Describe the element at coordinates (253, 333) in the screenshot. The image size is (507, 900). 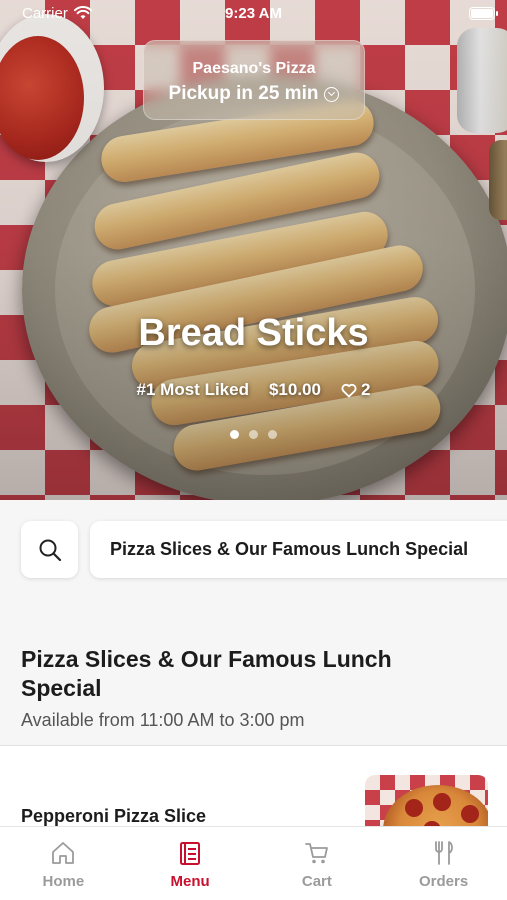
I see `hero-title: Bread Sticks` at that location.